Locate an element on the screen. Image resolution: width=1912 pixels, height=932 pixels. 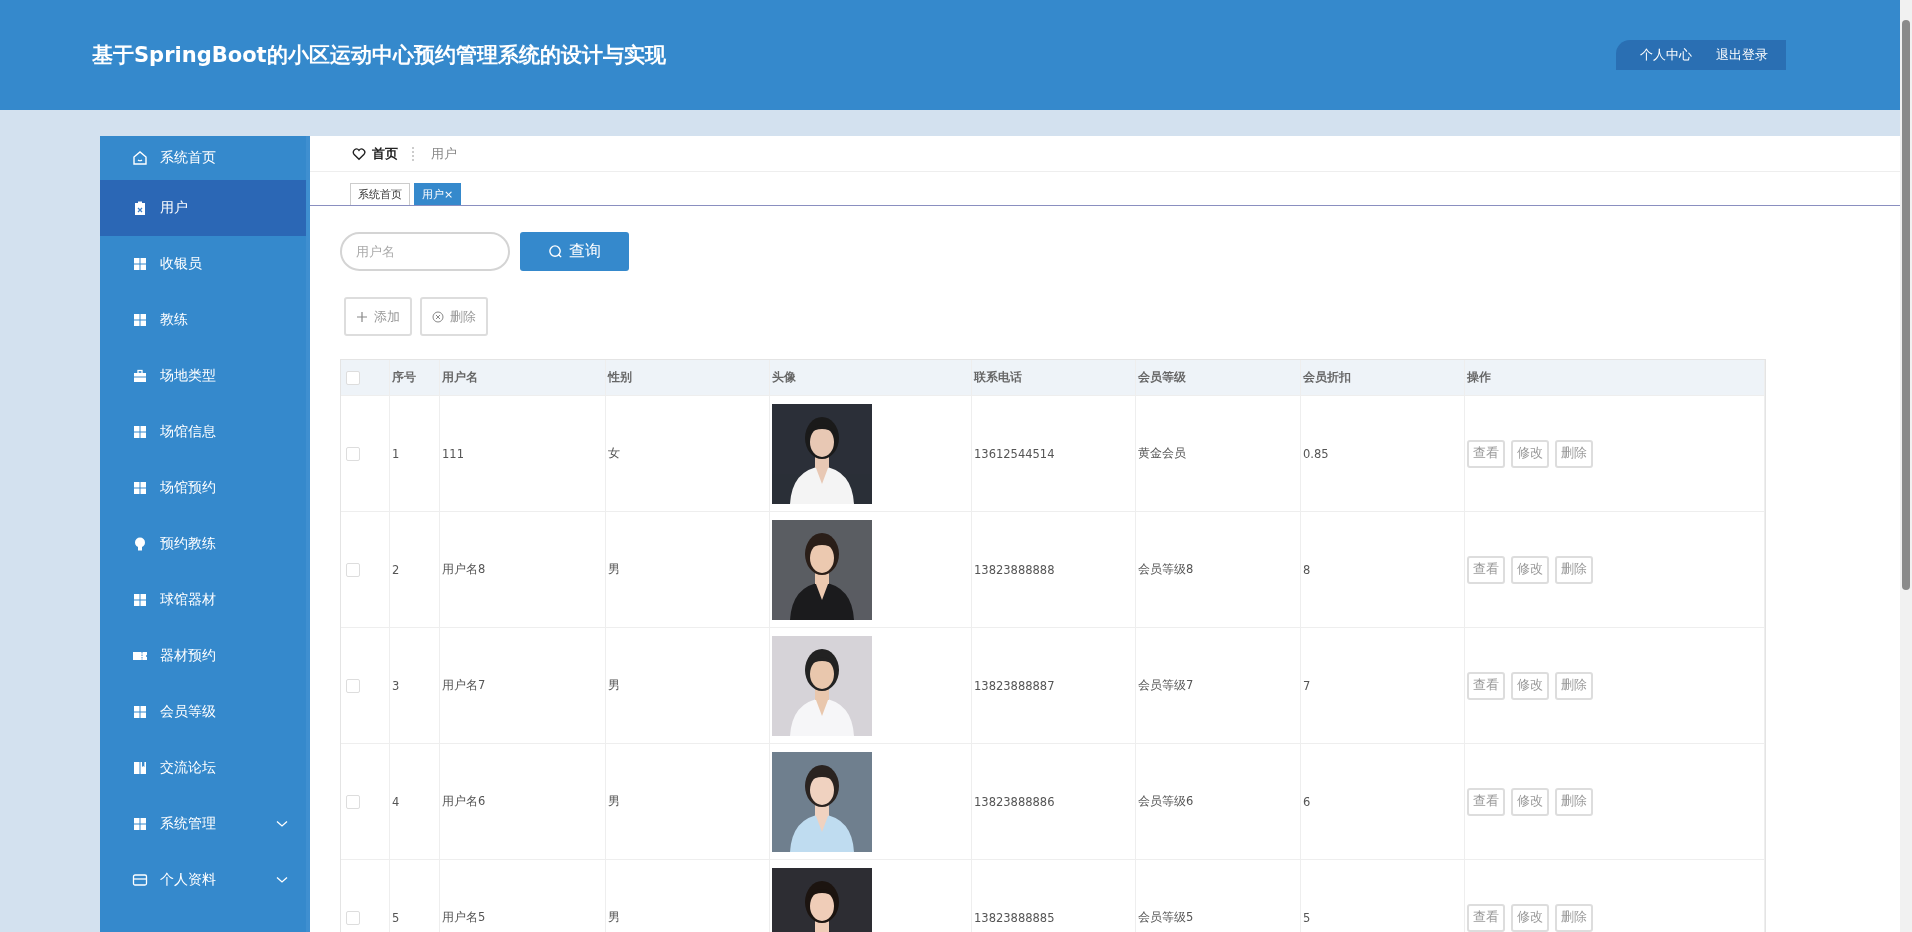
sidebar-item: 用户 is located at coordinates (203, 208).